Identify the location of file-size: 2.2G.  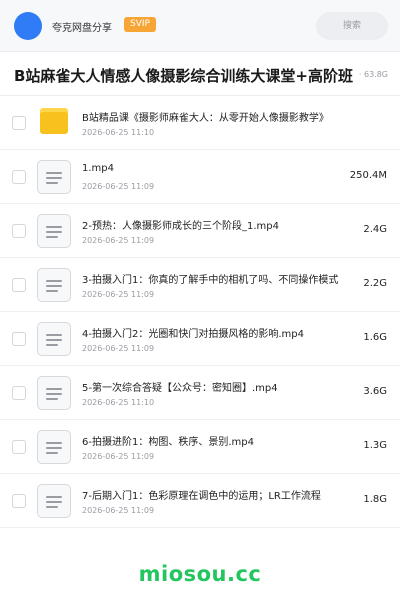
(375, 283).